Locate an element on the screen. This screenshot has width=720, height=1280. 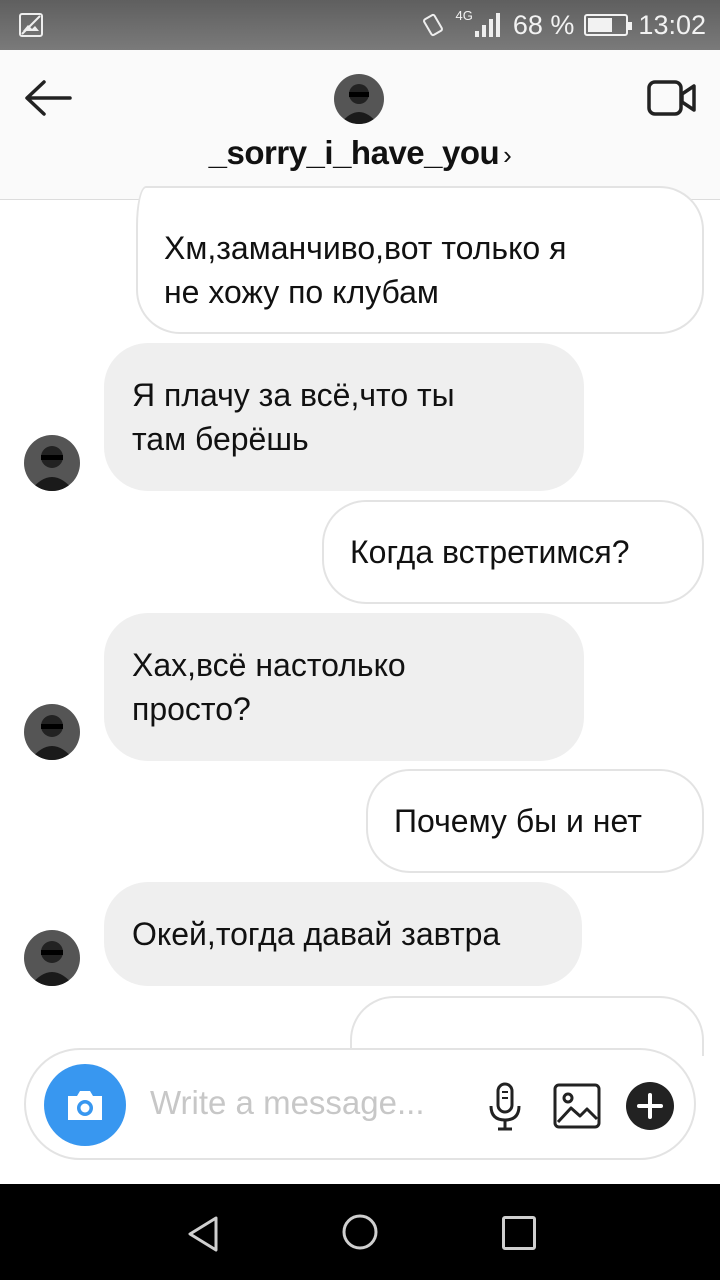
battery-icon is located at coordinates (608, 25).